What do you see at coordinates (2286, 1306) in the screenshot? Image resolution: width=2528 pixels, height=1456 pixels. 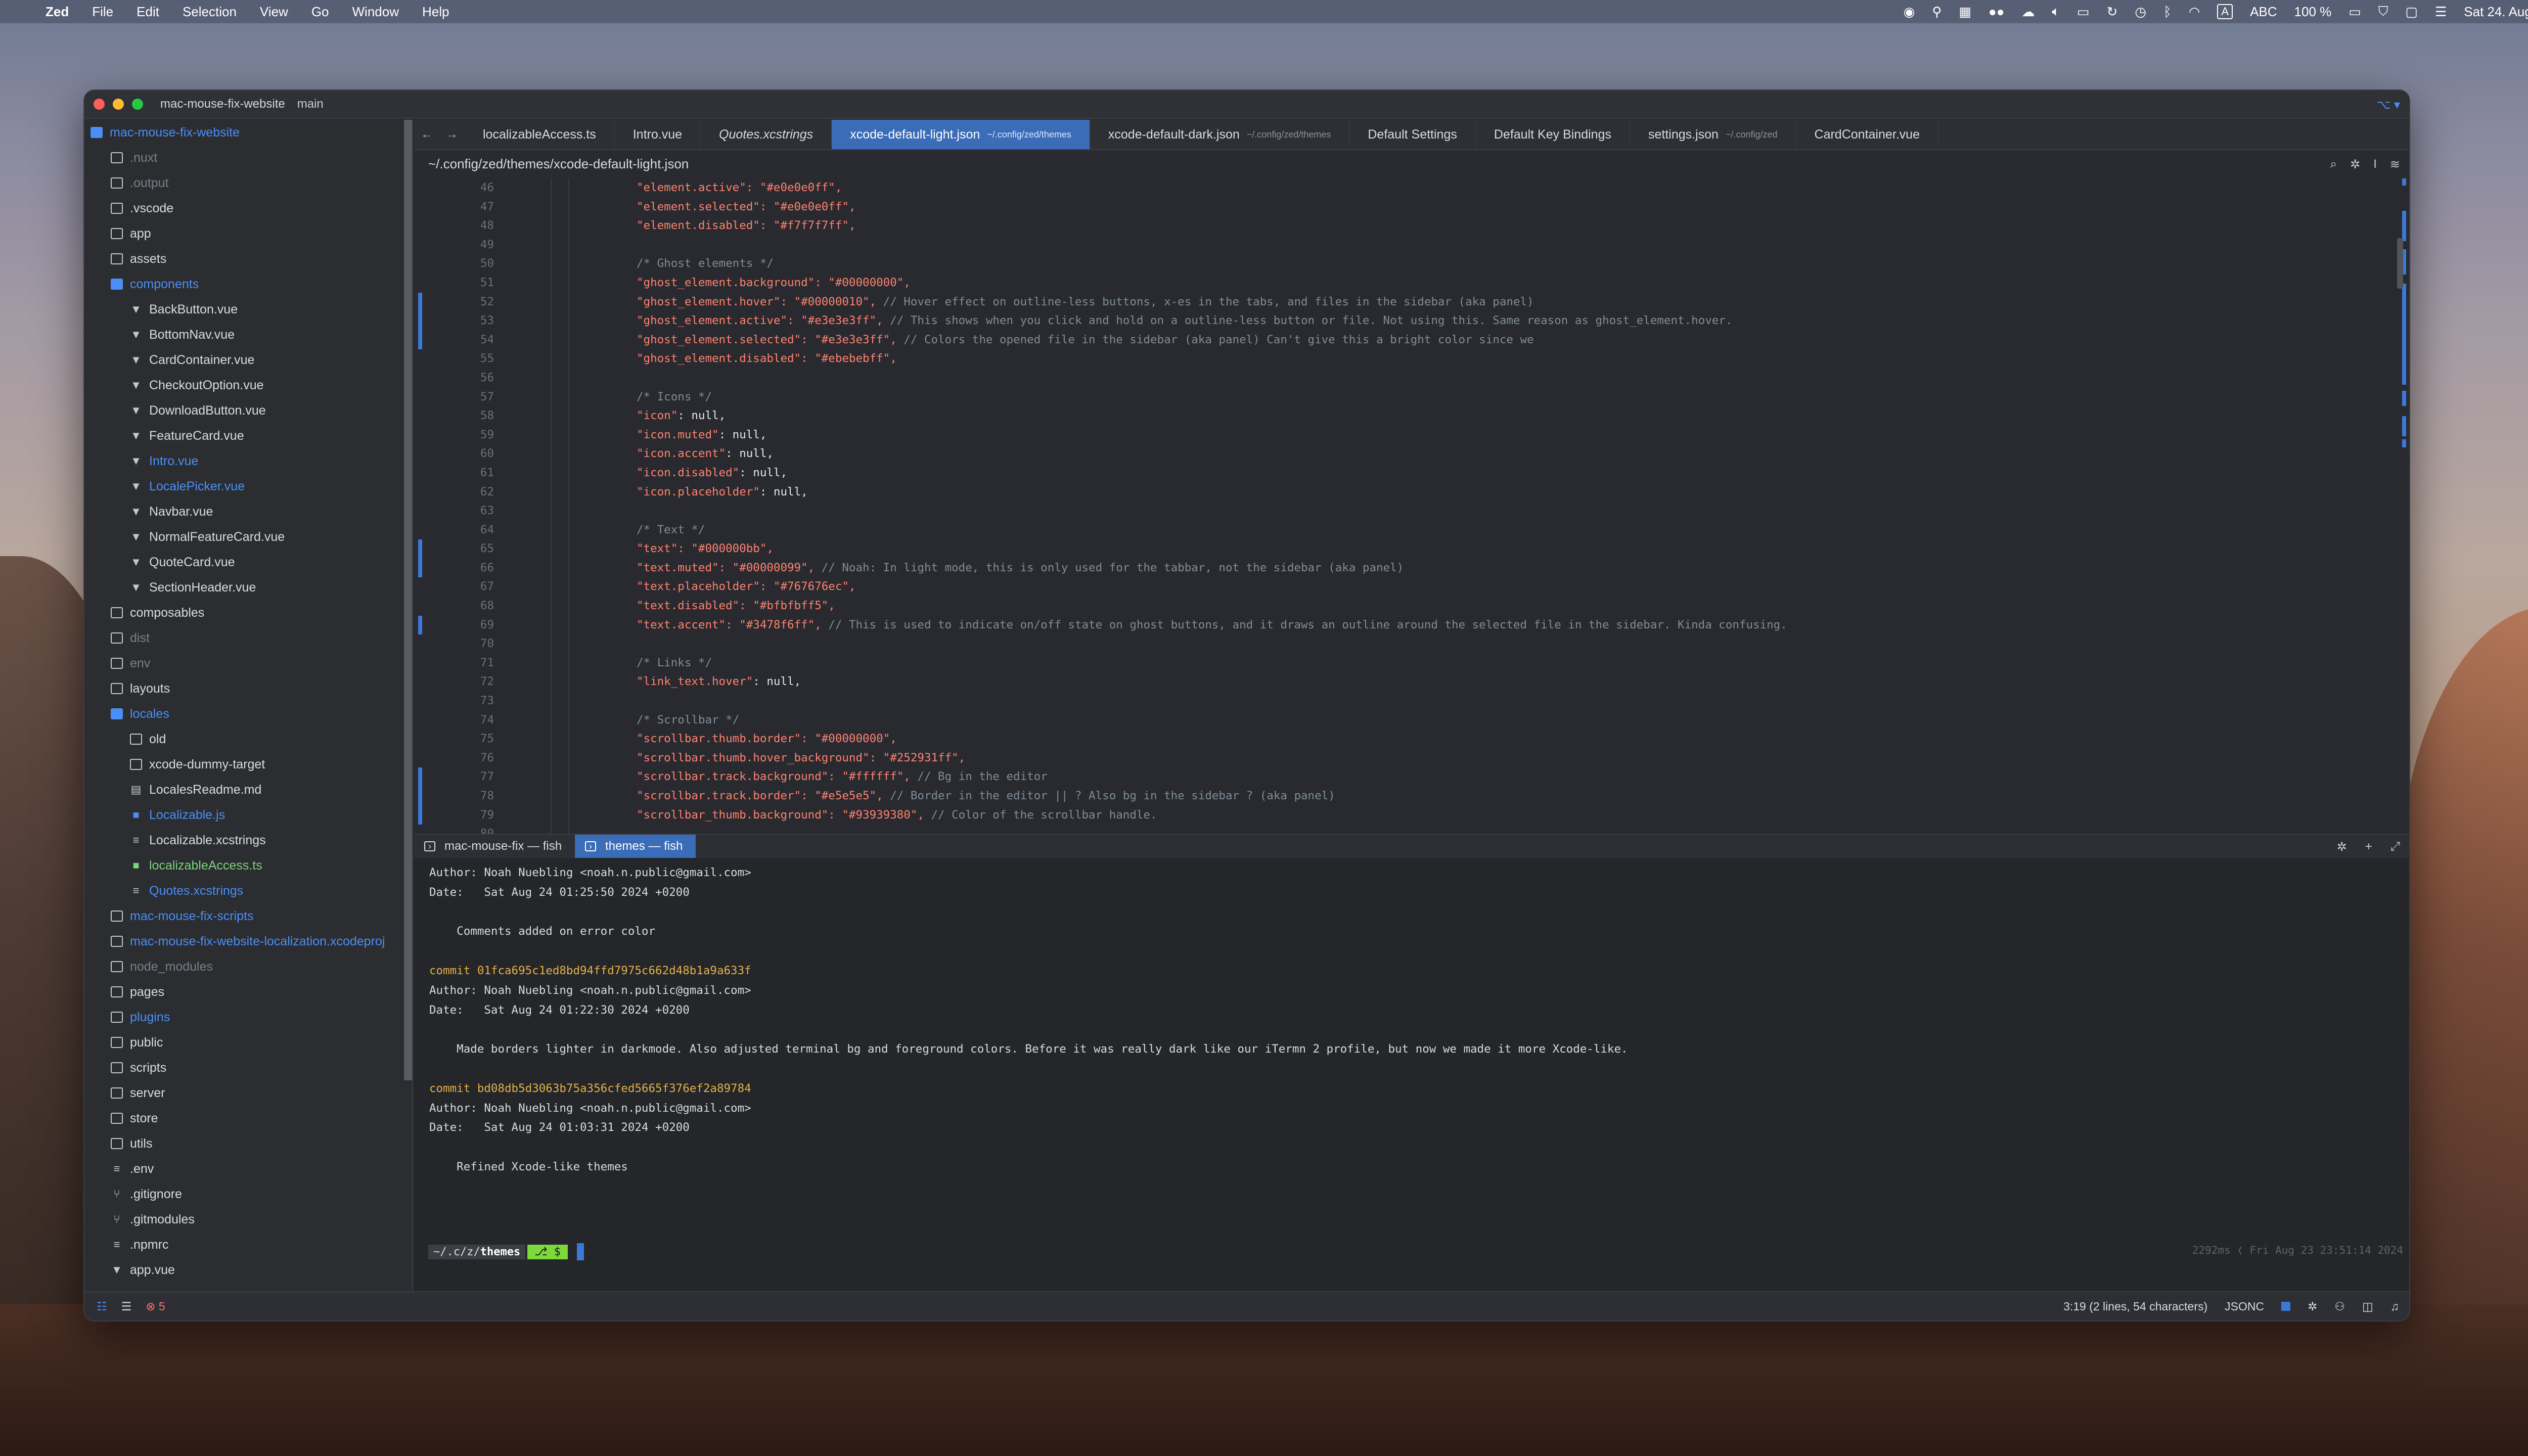 I see `copilot-icon` at bounding box center [2286, 1306].